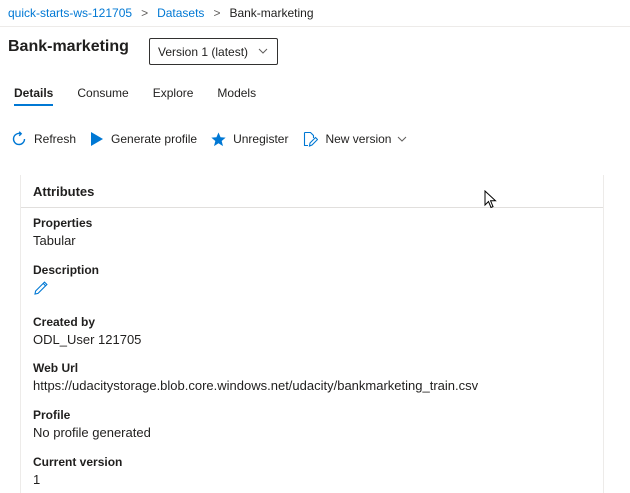 The image size is (630, 493). Describe the element at coordinates (261, 139) in the screenshot. I see `unregister-label: Unregister` at that location.